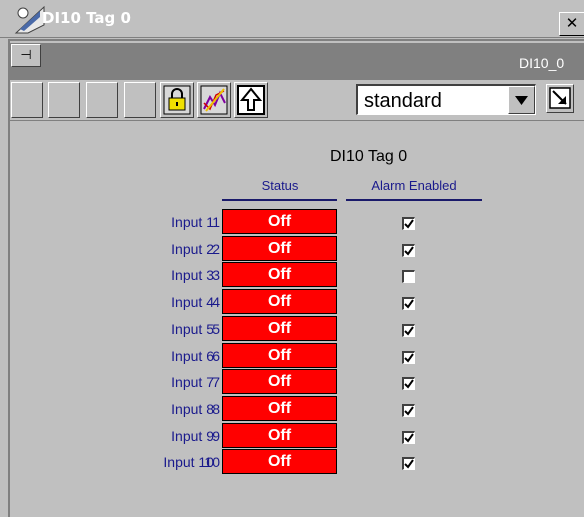 The height and width of the screenshot is (517, 584). I want to click on input-number: 1, so click(216, 222).